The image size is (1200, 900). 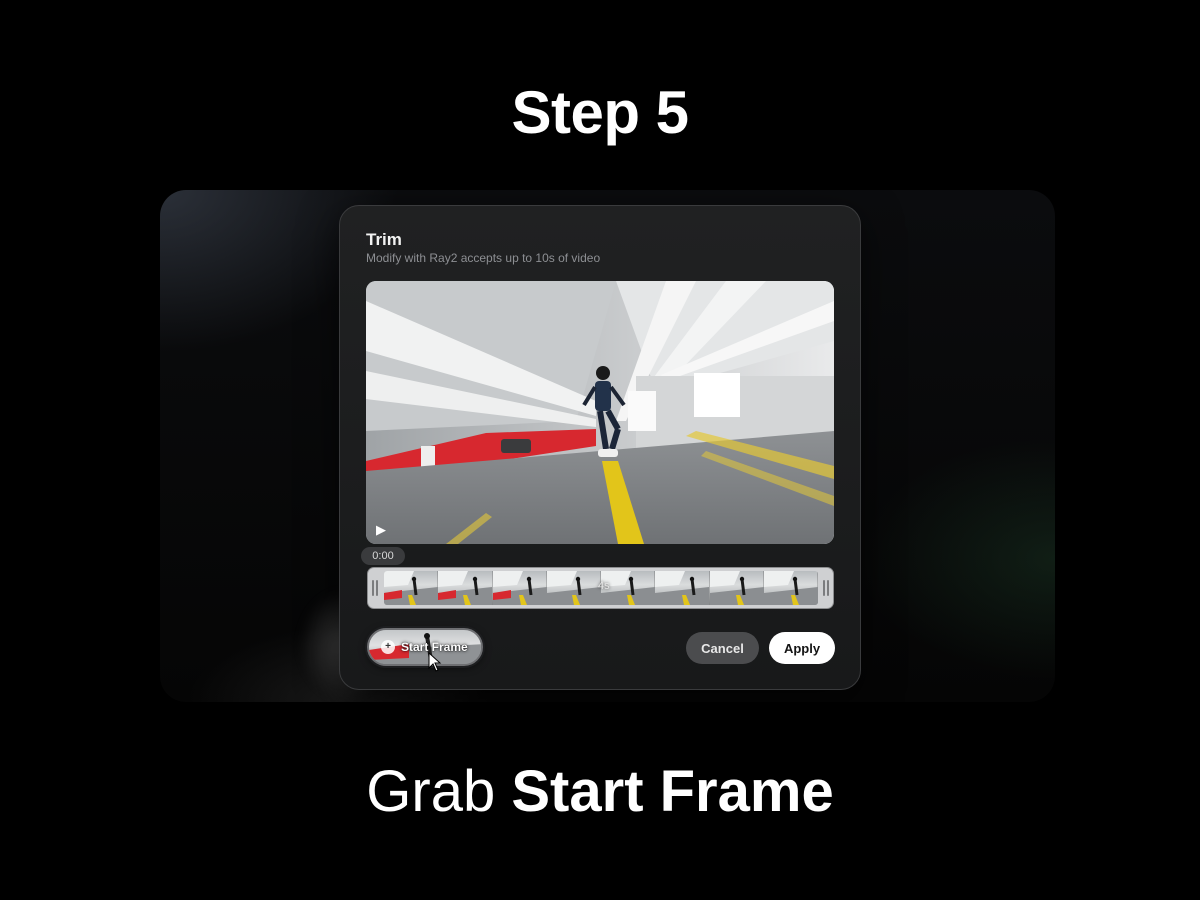 I want to click on frame-icon: +, so click(x=388, y=647).